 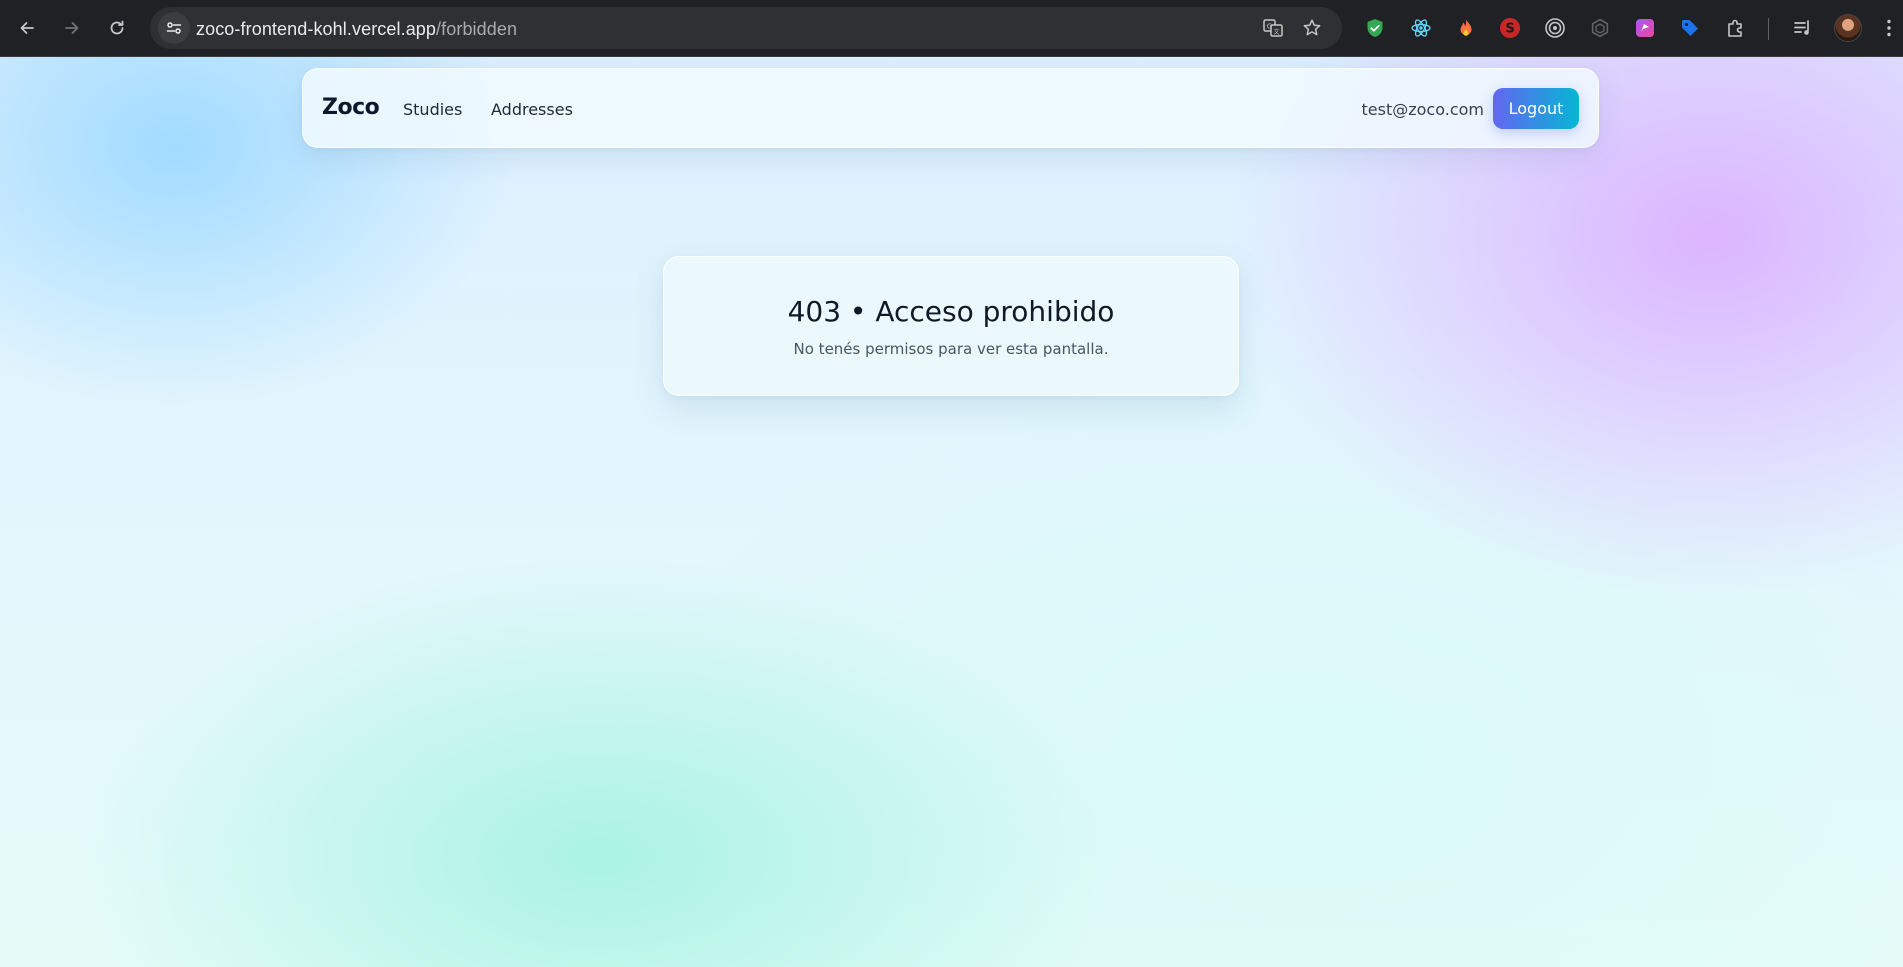 I want to click on extension-shield, so click(x=1375, y=28).